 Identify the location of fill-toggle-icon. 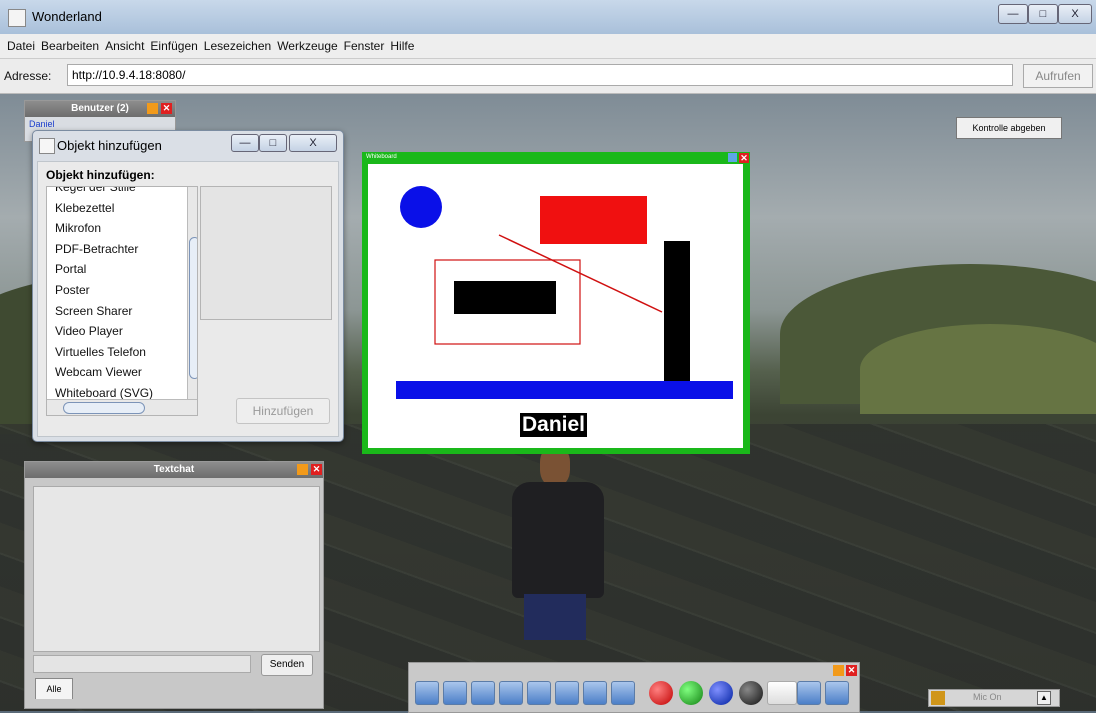
(782, 693).